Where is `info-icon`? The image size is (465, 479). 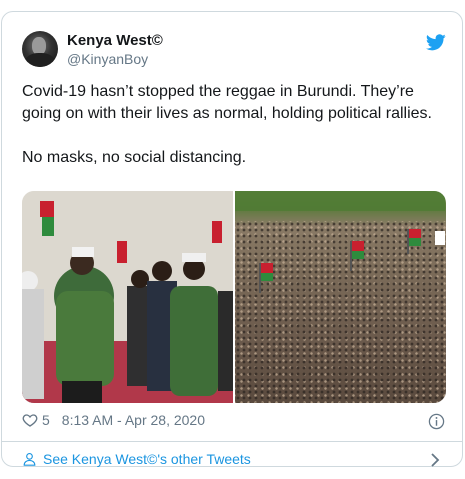
info-icon is located at coordinates (436, 421).